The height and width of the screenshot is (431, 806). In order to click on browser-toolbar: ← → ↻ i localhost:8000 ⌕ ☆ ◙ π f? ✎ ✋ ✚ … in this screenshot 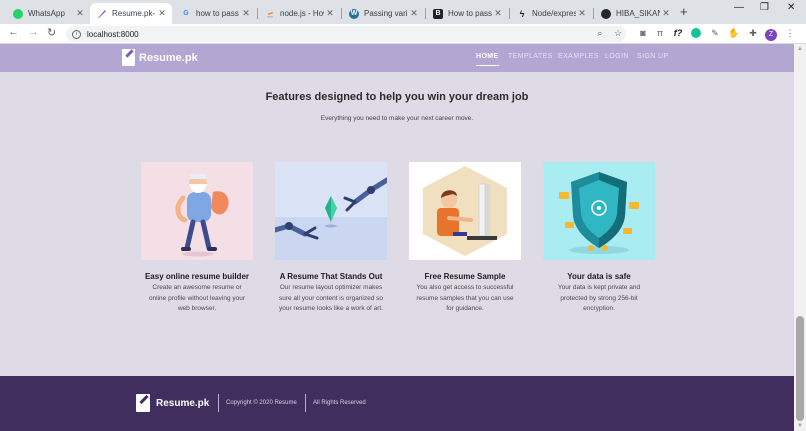, I will do `click(403, 34)`.